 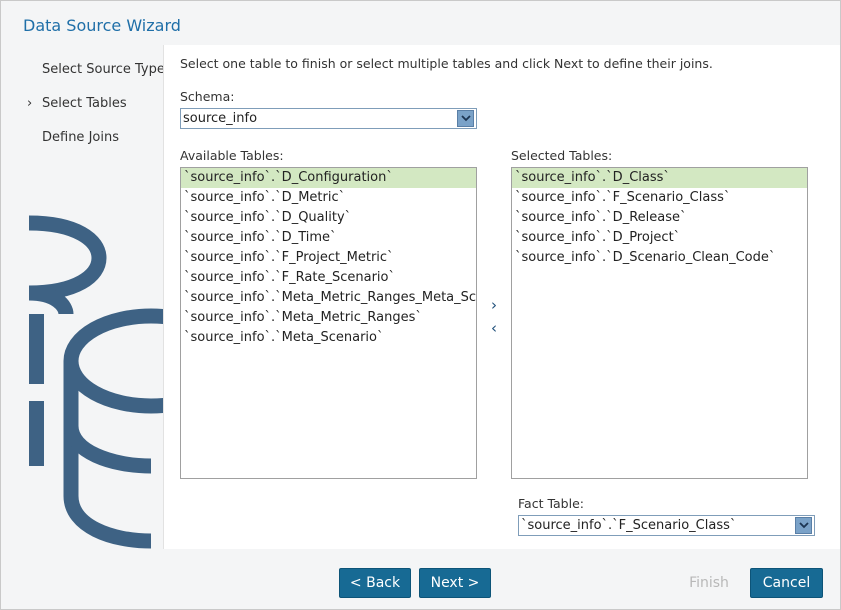 I want to click on step-select-tables: › Select Tables, so click(x=77, y=103).